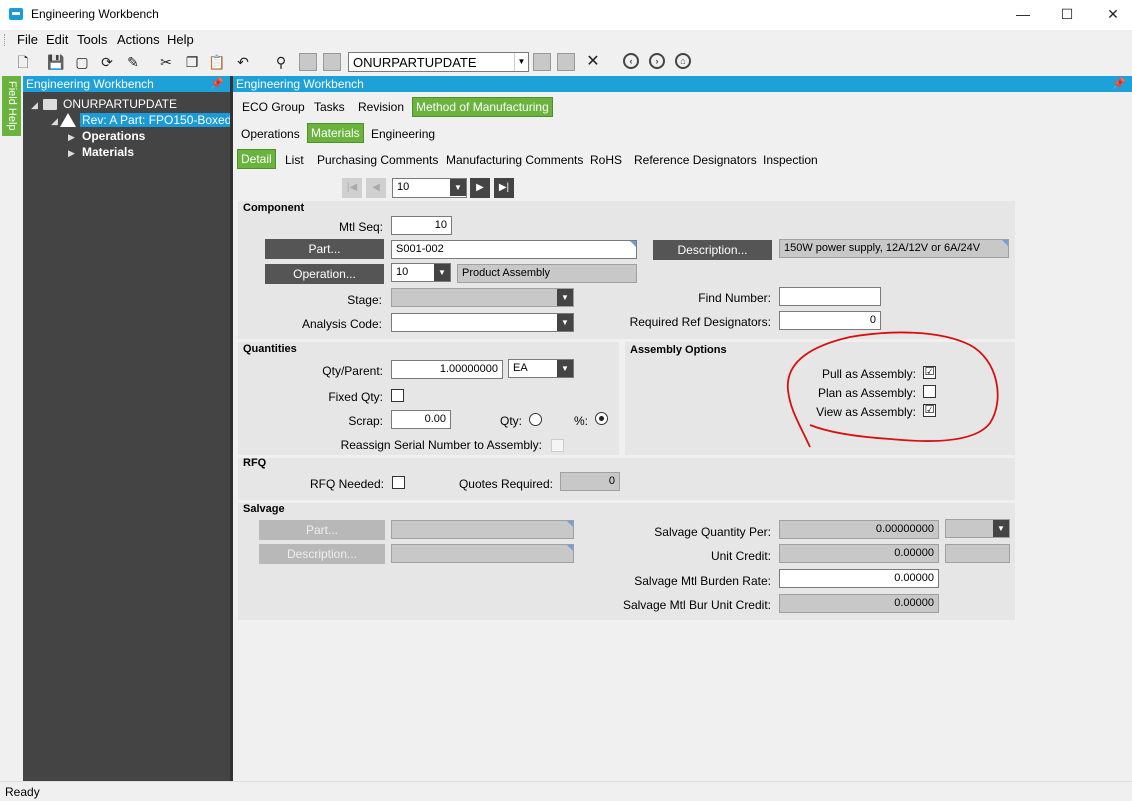  I want to click on undo-all-icon: ✎, so click(133, 62).